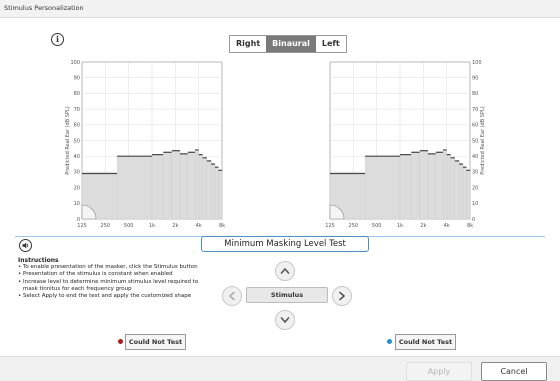 This screenshot has height=381, width=560. Describe the element at coordinates (280, 368) in the screenshot. I see `footer-bar` at that location.